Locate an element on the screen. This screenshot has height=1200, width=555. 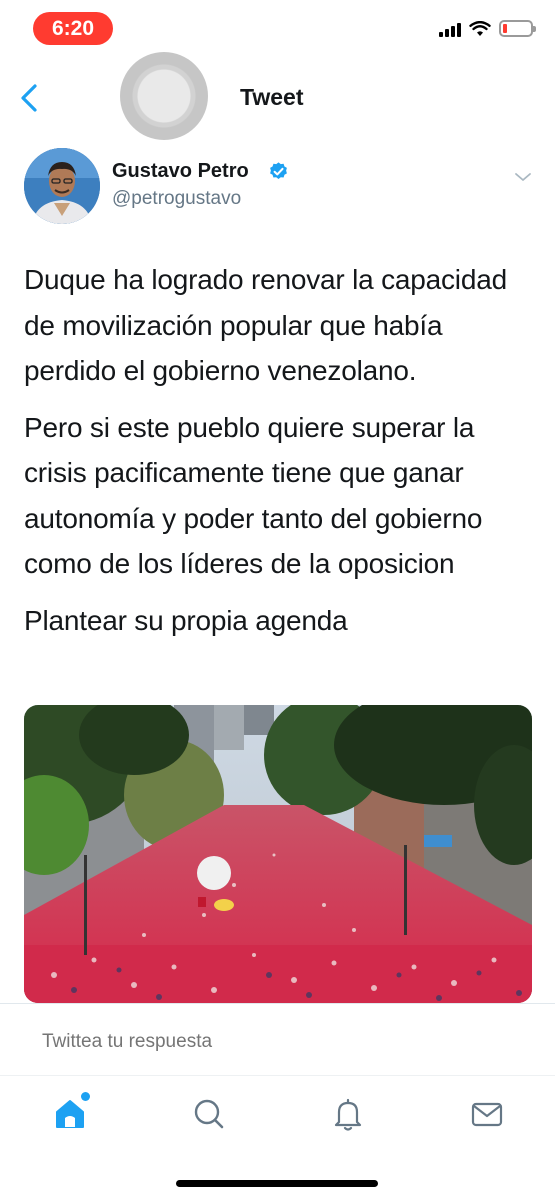
tab-bar is located at coordinates (277, 1115).